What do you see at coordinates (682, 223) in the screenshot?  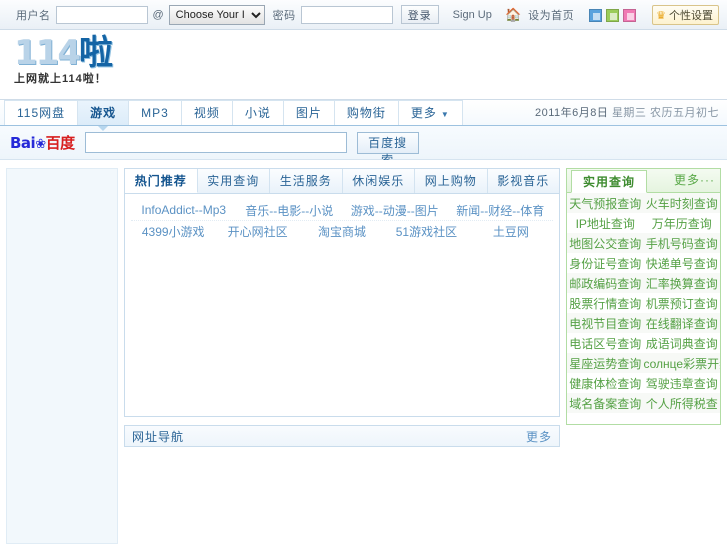 I see `utility-link: 万年历查询` at bounding box center [682, 223].